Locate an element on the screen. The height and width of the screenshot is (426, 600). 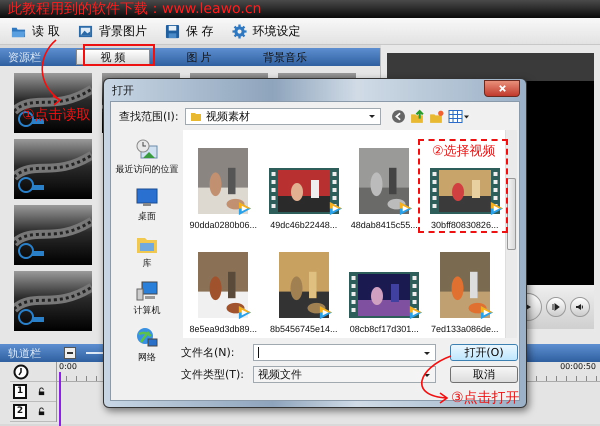
up-folder-icon is located at coordinates (417, 116).